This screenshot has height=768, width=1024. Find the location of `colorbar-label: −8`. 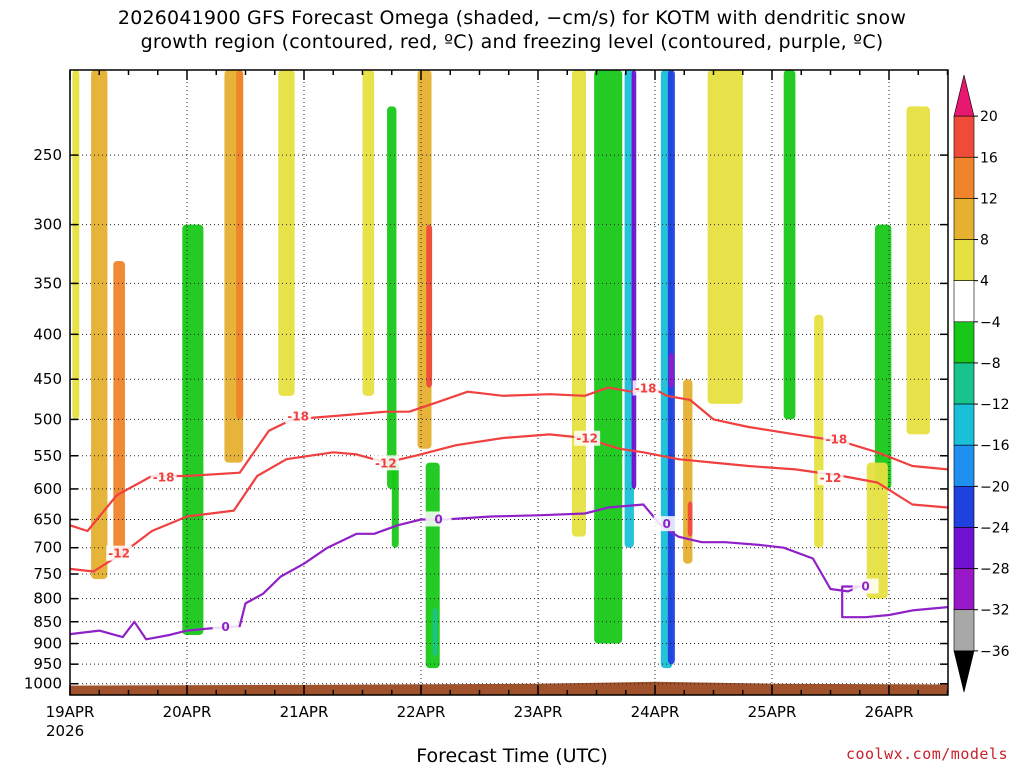

colorbar-label: −8 is located at coordinates (990, 364).